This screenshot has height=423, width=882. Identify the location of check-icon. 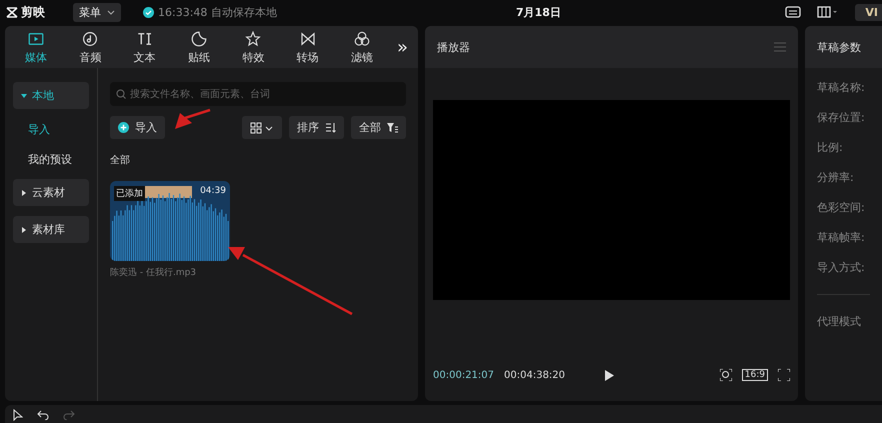
(148, 12).